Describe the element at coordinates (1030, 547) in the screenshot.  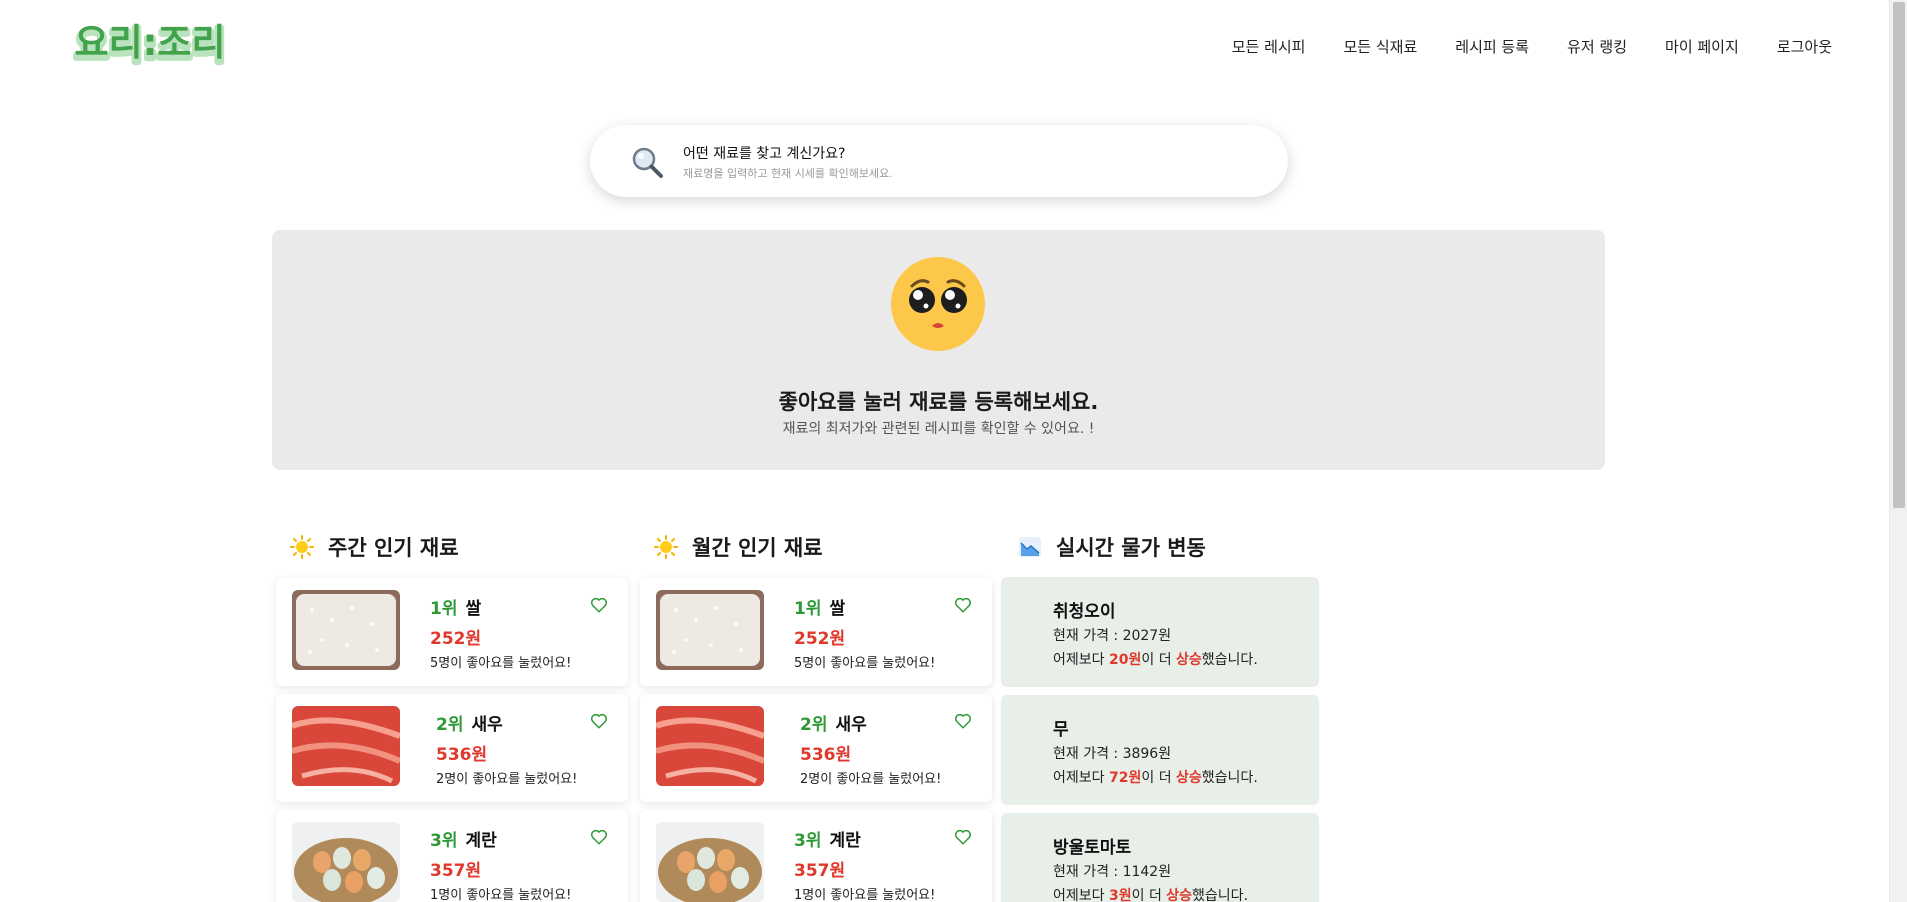
I see `chart-decreasing-icon` at that location.